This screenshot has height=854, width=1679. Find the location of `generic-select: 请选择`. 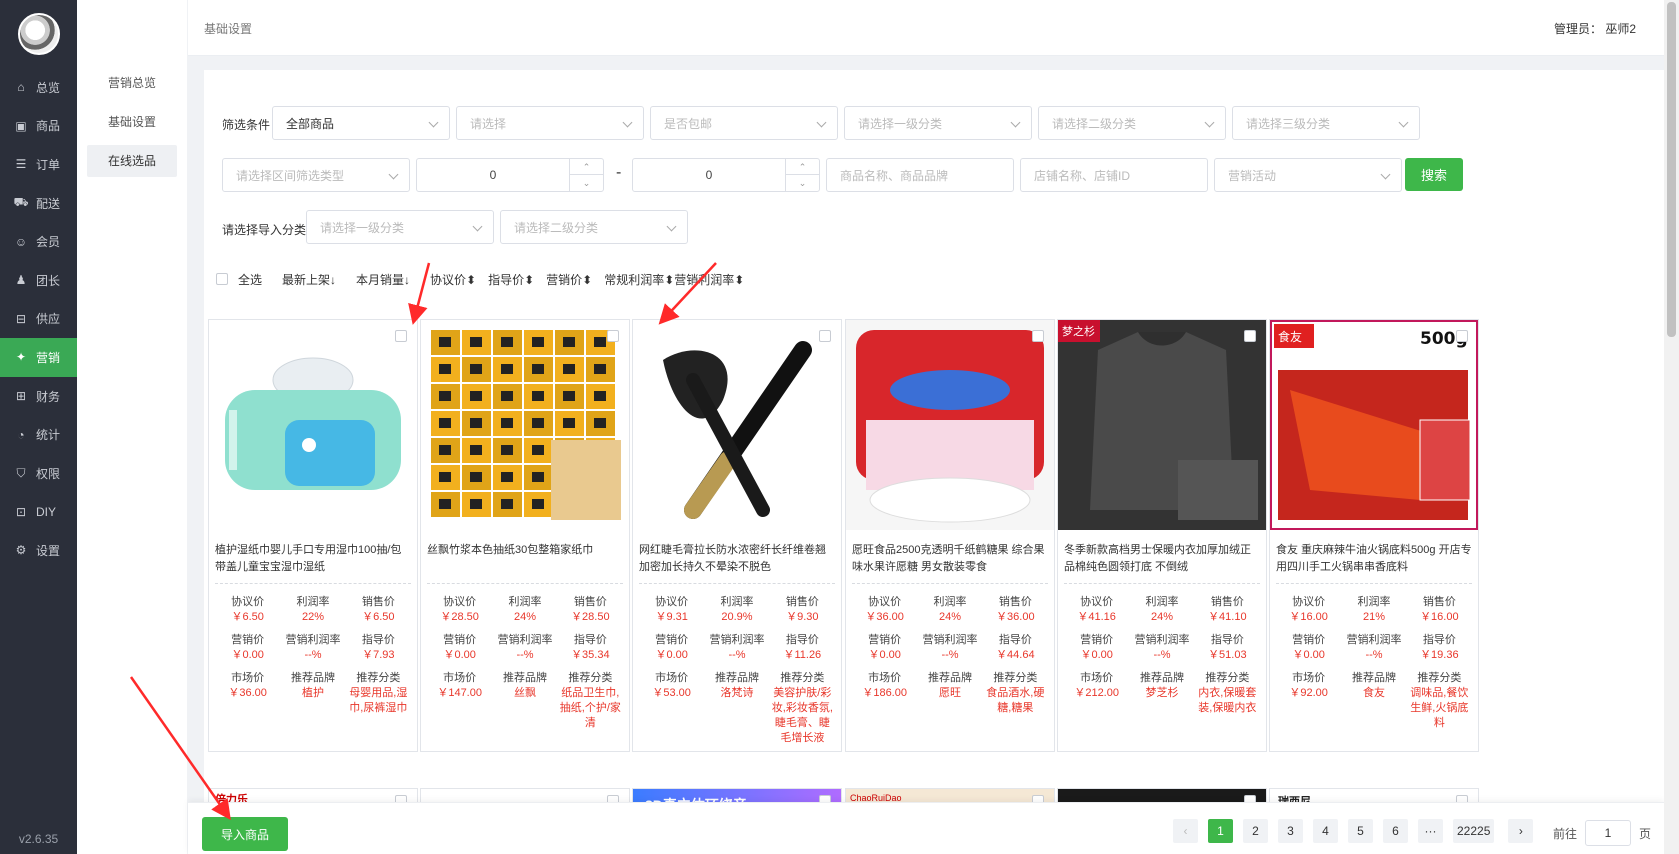

generic-select: 请选择 is located at coordinates (550, 123).